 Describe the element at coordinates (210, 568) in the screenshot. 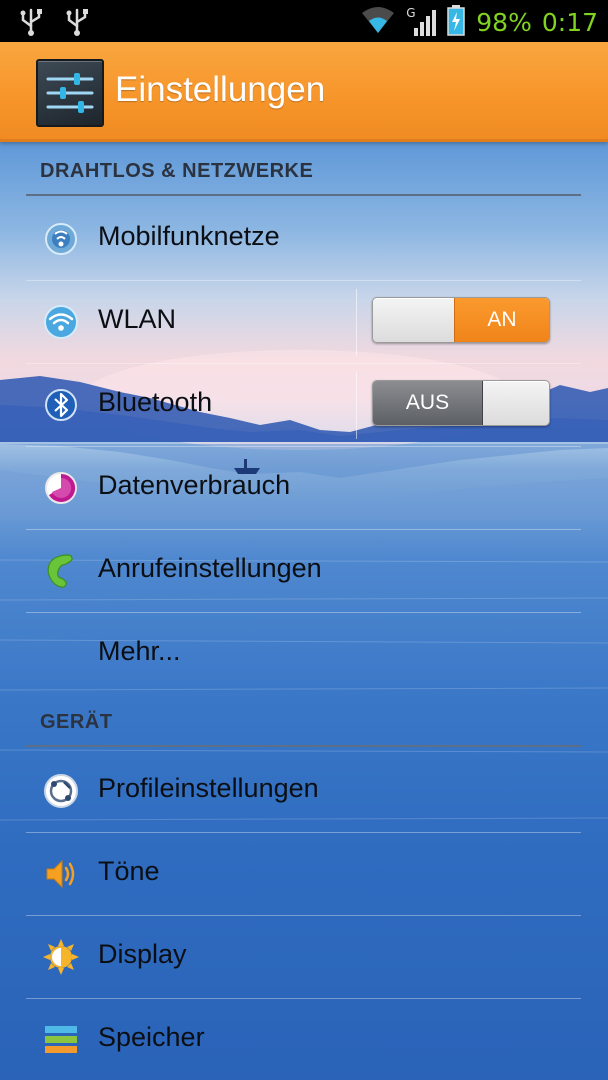

I see `settings-item-label: Anrufeinstellungen` at that location.